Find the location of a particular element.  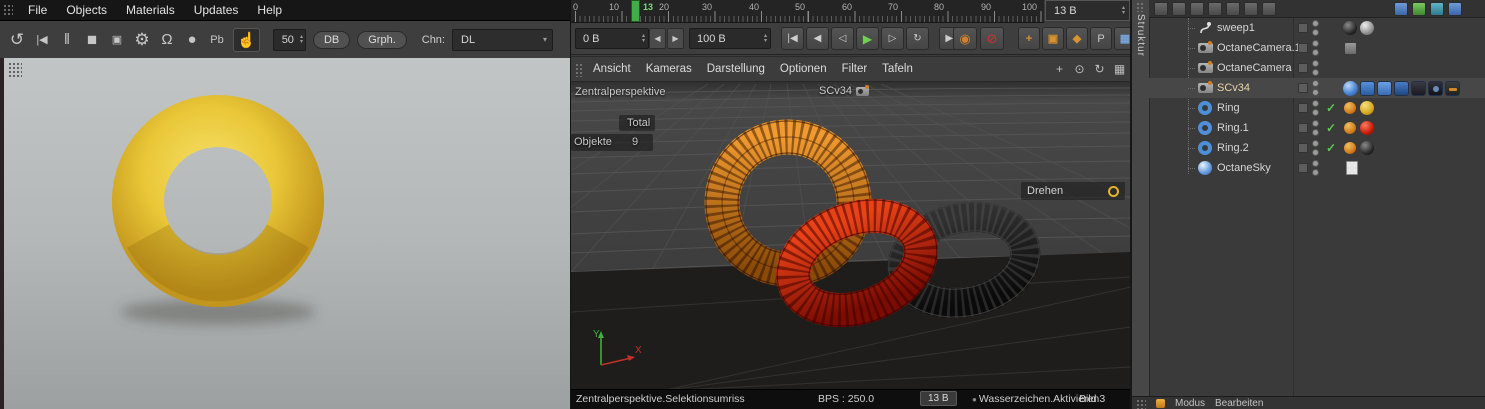

menu-updates: Updates is located at coordinates (216, 10).